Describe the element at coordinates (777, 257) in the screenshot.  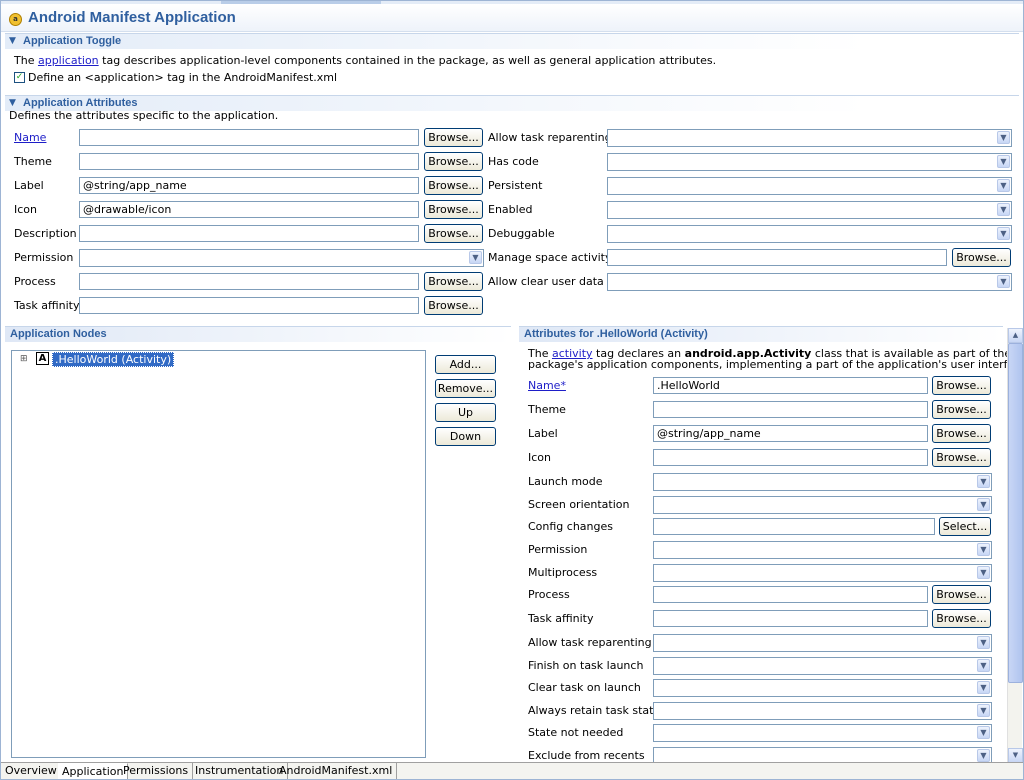
I see `input-manage-space-activity` at that location.